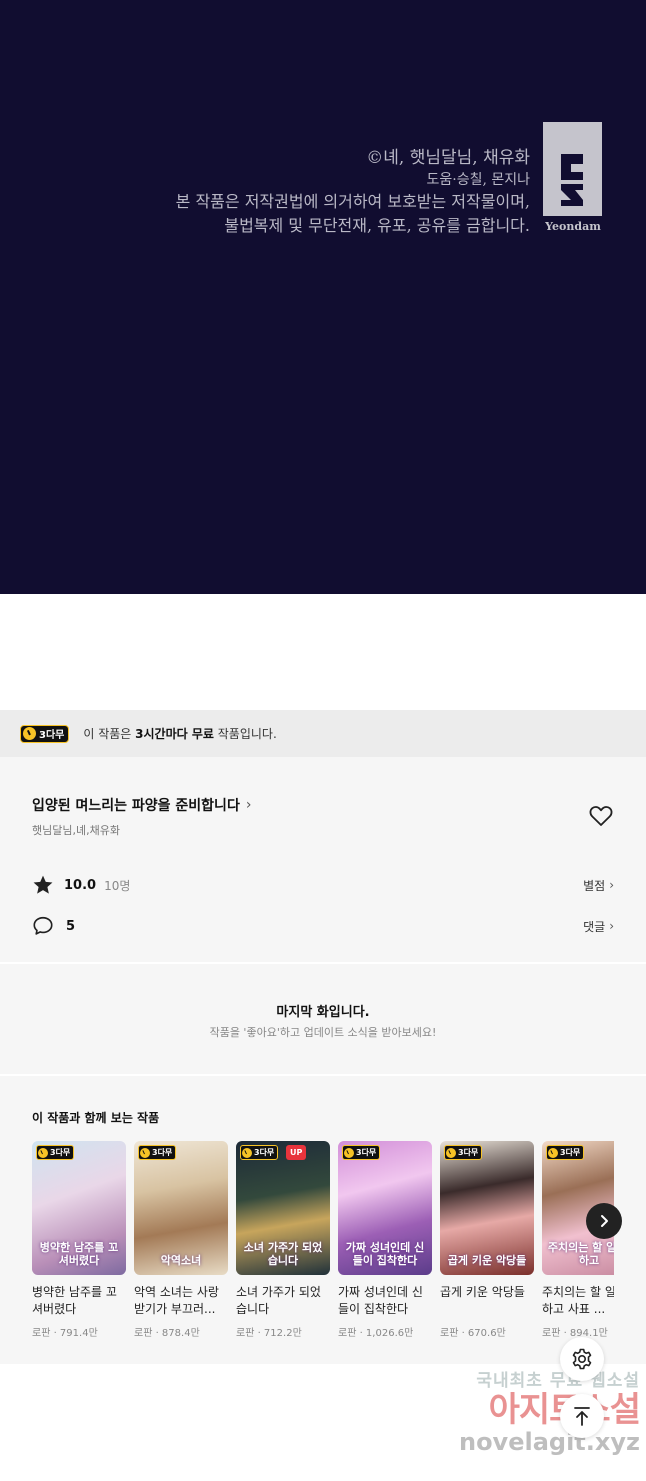  What do you see at coordinates (380, 1300) in the screenshot?
I see `recommendation-title: 가짜 성녀인데 신들이 집착한다` at bounding box center [380, 1300].